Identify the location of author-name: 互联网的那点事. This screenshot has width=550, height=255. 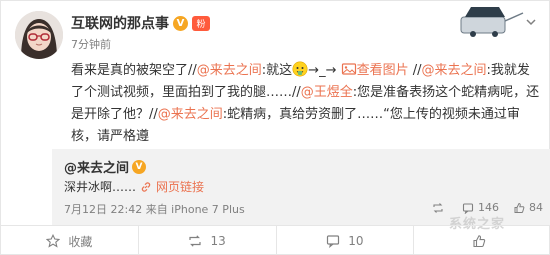
(120, 23).